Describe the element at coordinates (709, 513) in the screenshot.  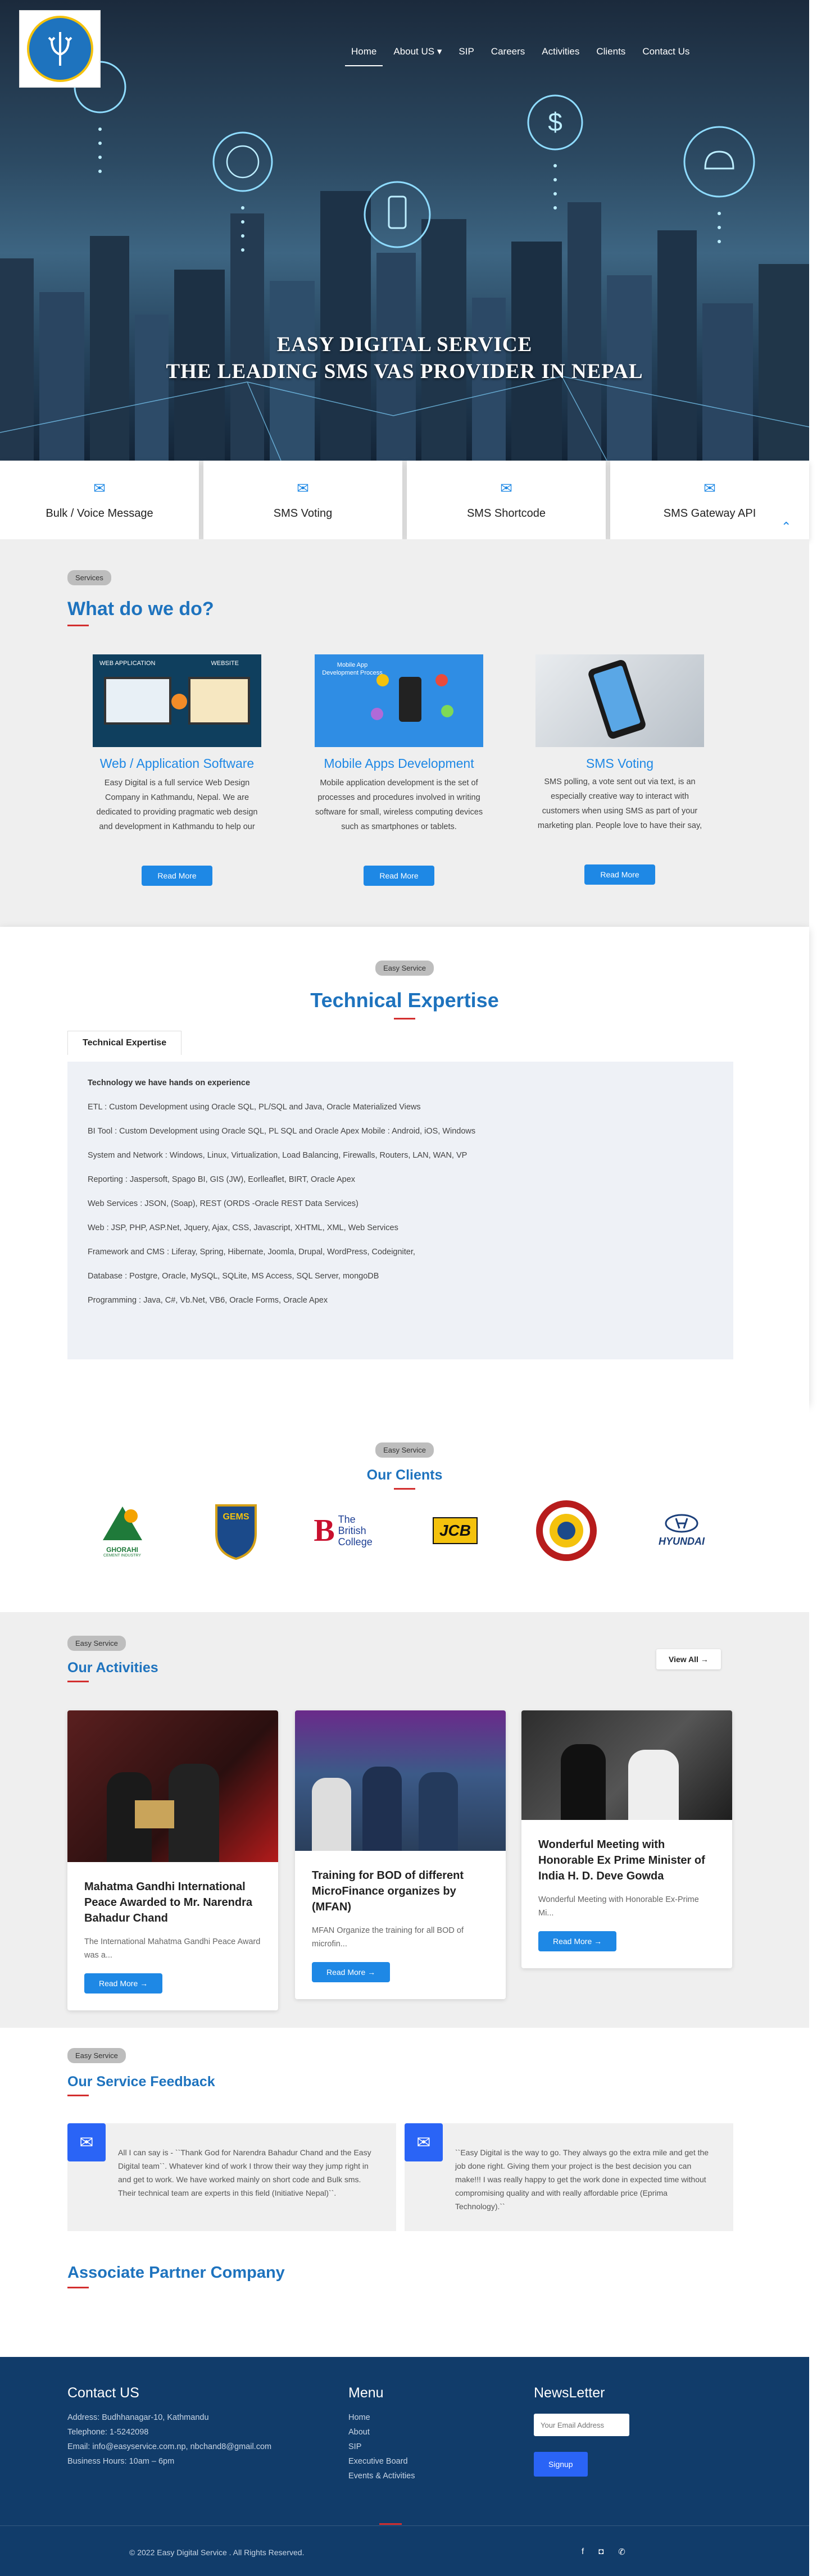
I see `service-tab-label: SMS Gateway API` at that location.